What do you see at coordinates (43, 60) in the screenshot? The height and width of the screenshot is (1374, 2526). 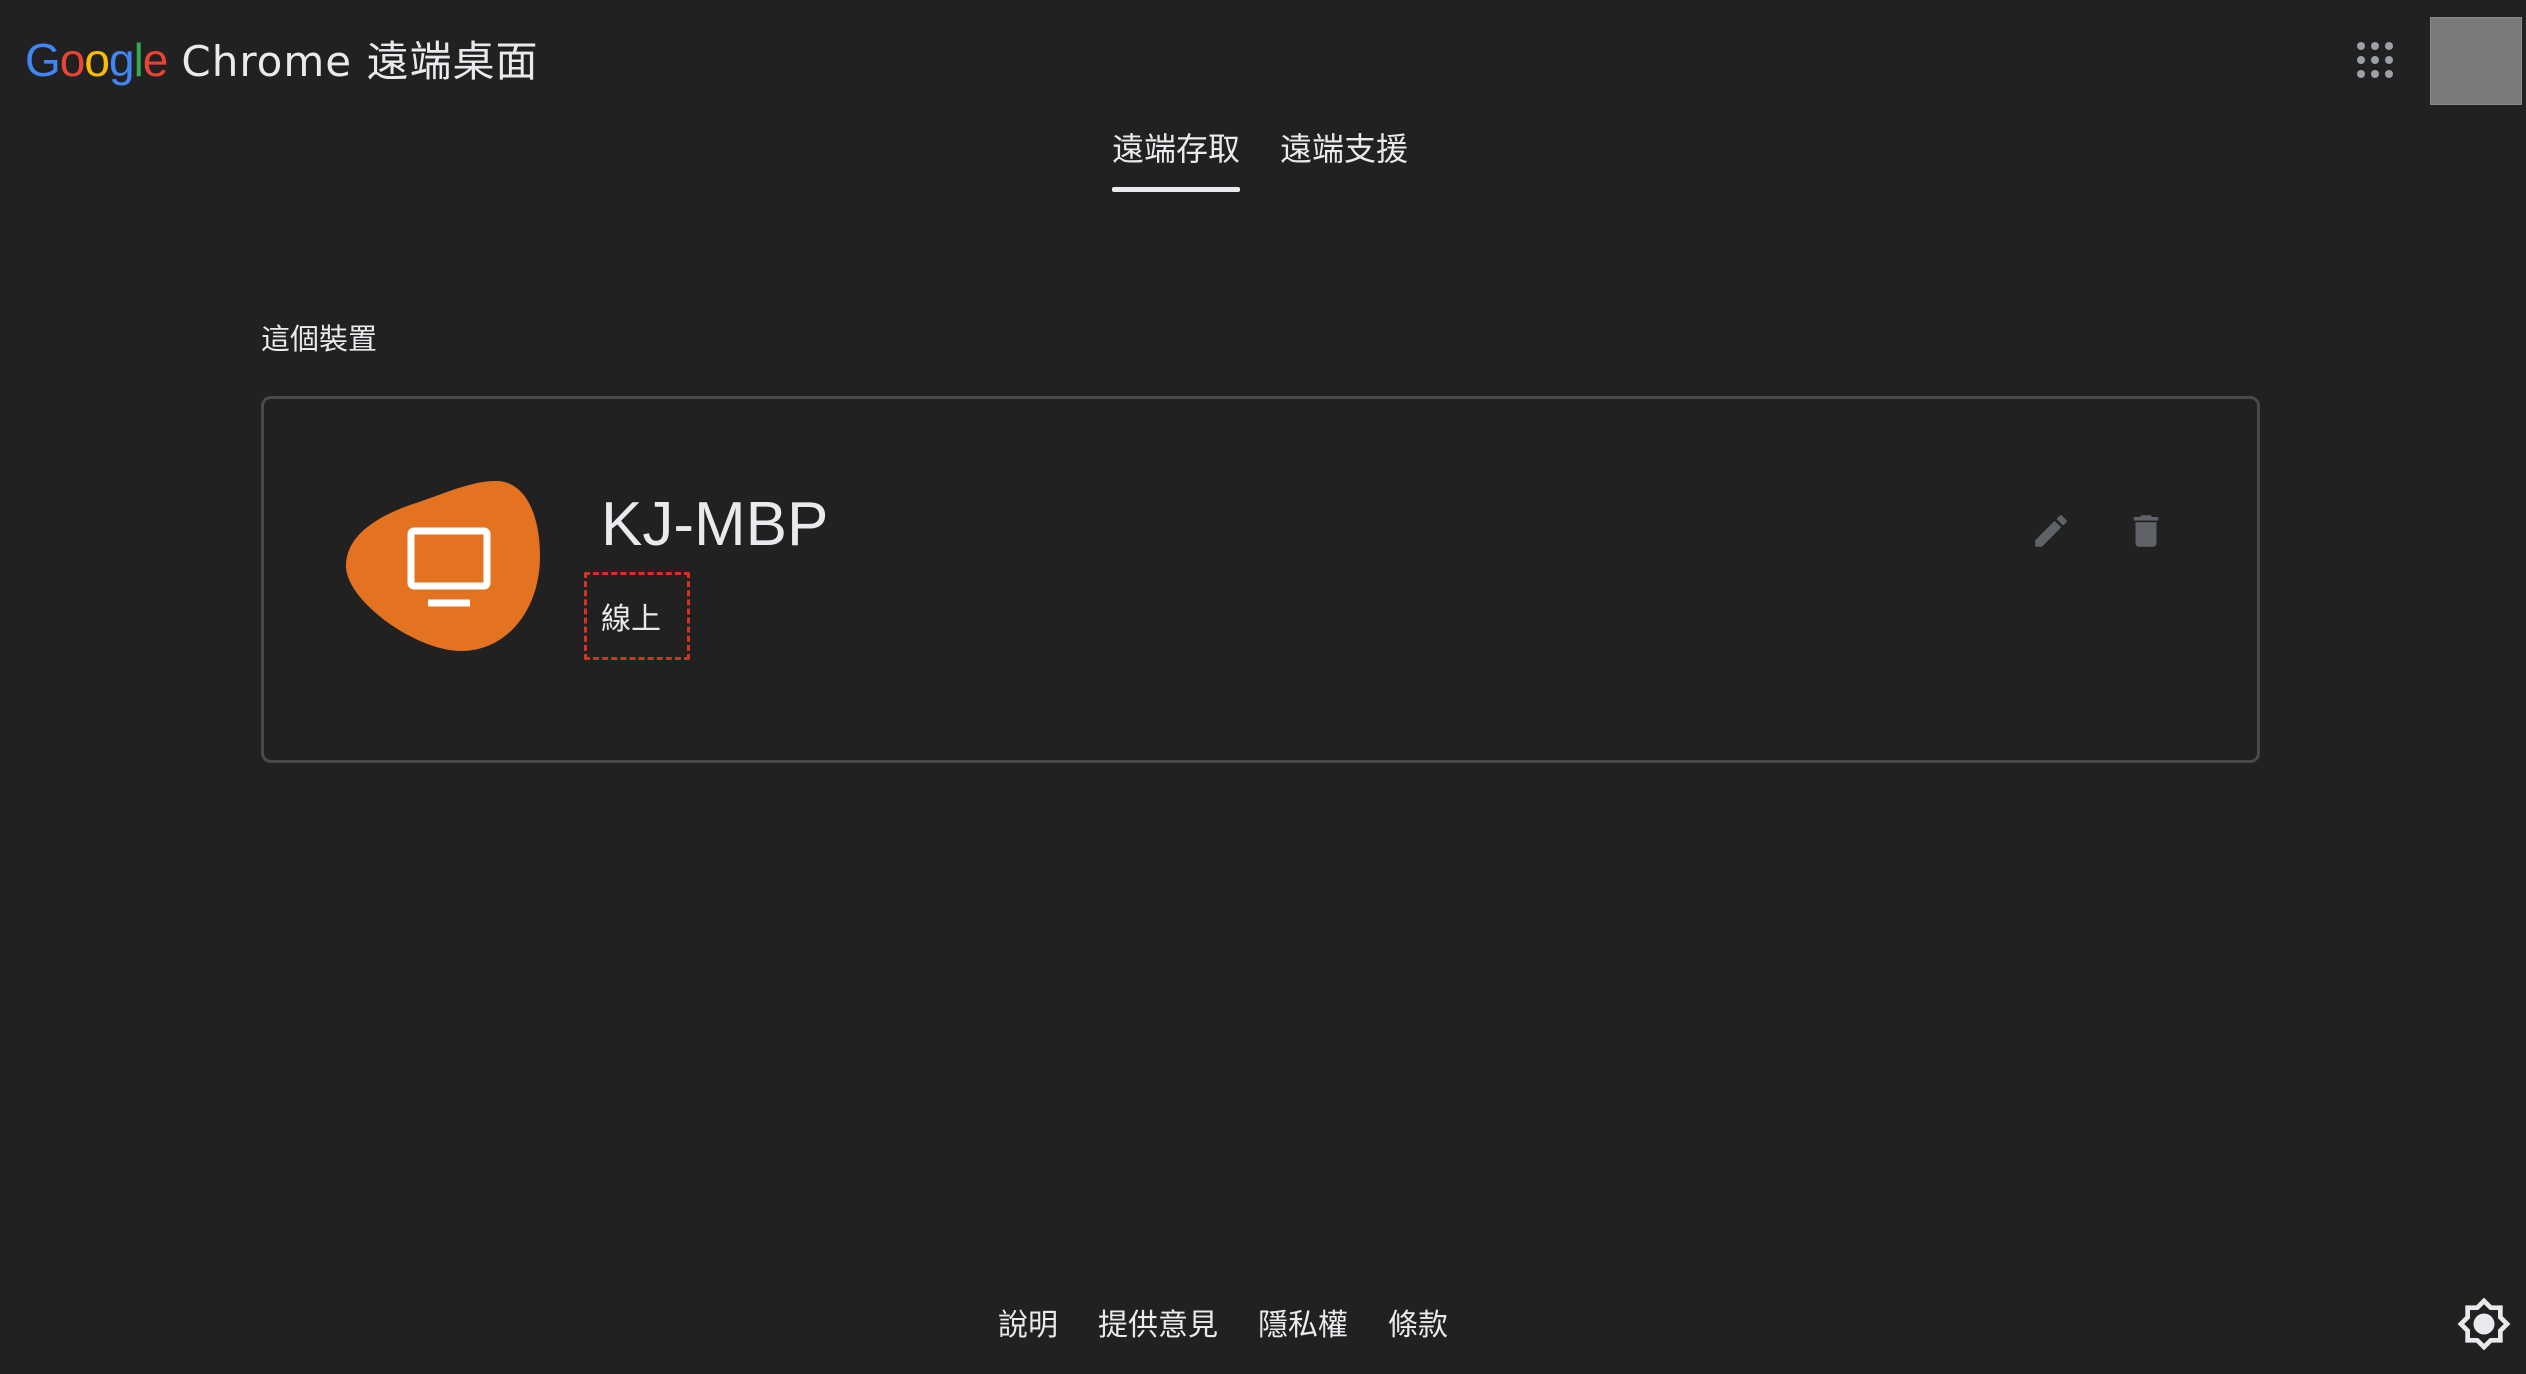 I see `google-letter-g: G` at bounding box center [43, 60].